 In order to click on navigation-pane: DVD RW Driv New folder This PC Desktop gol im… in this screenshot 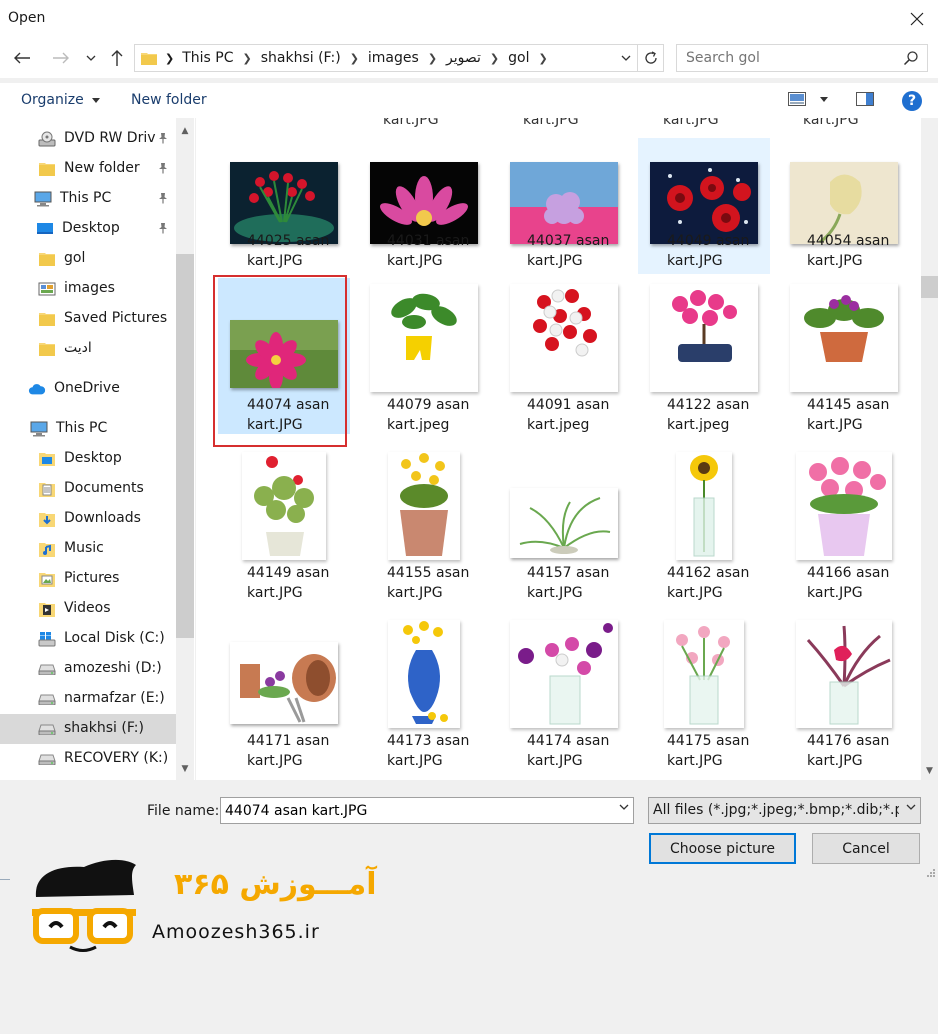, I will do `click(97, 449)`.